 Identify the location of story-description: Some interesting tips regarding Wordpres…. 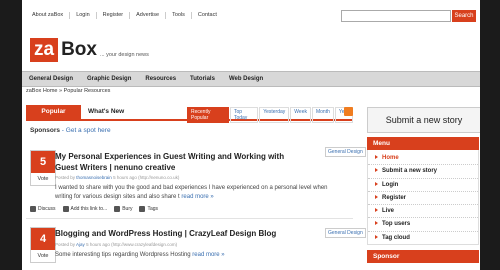
(200, 255).